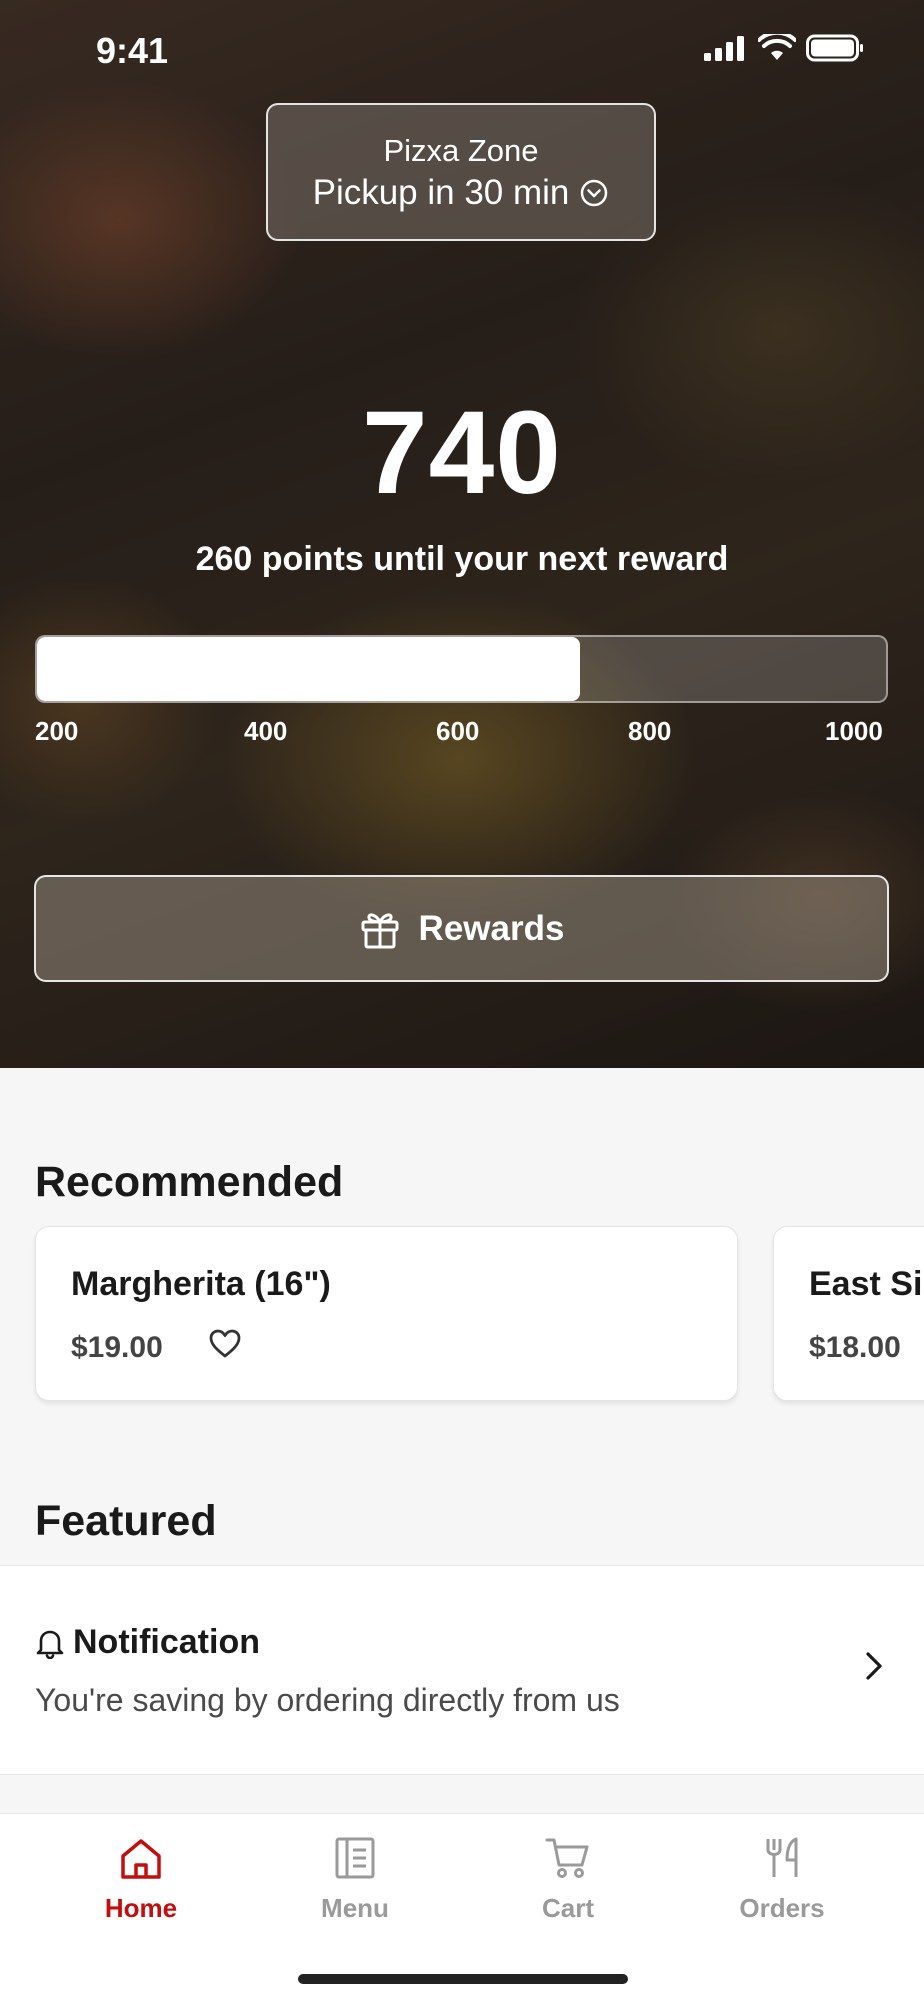  I want to click on progress-tick: 1000, so click(854, 731).